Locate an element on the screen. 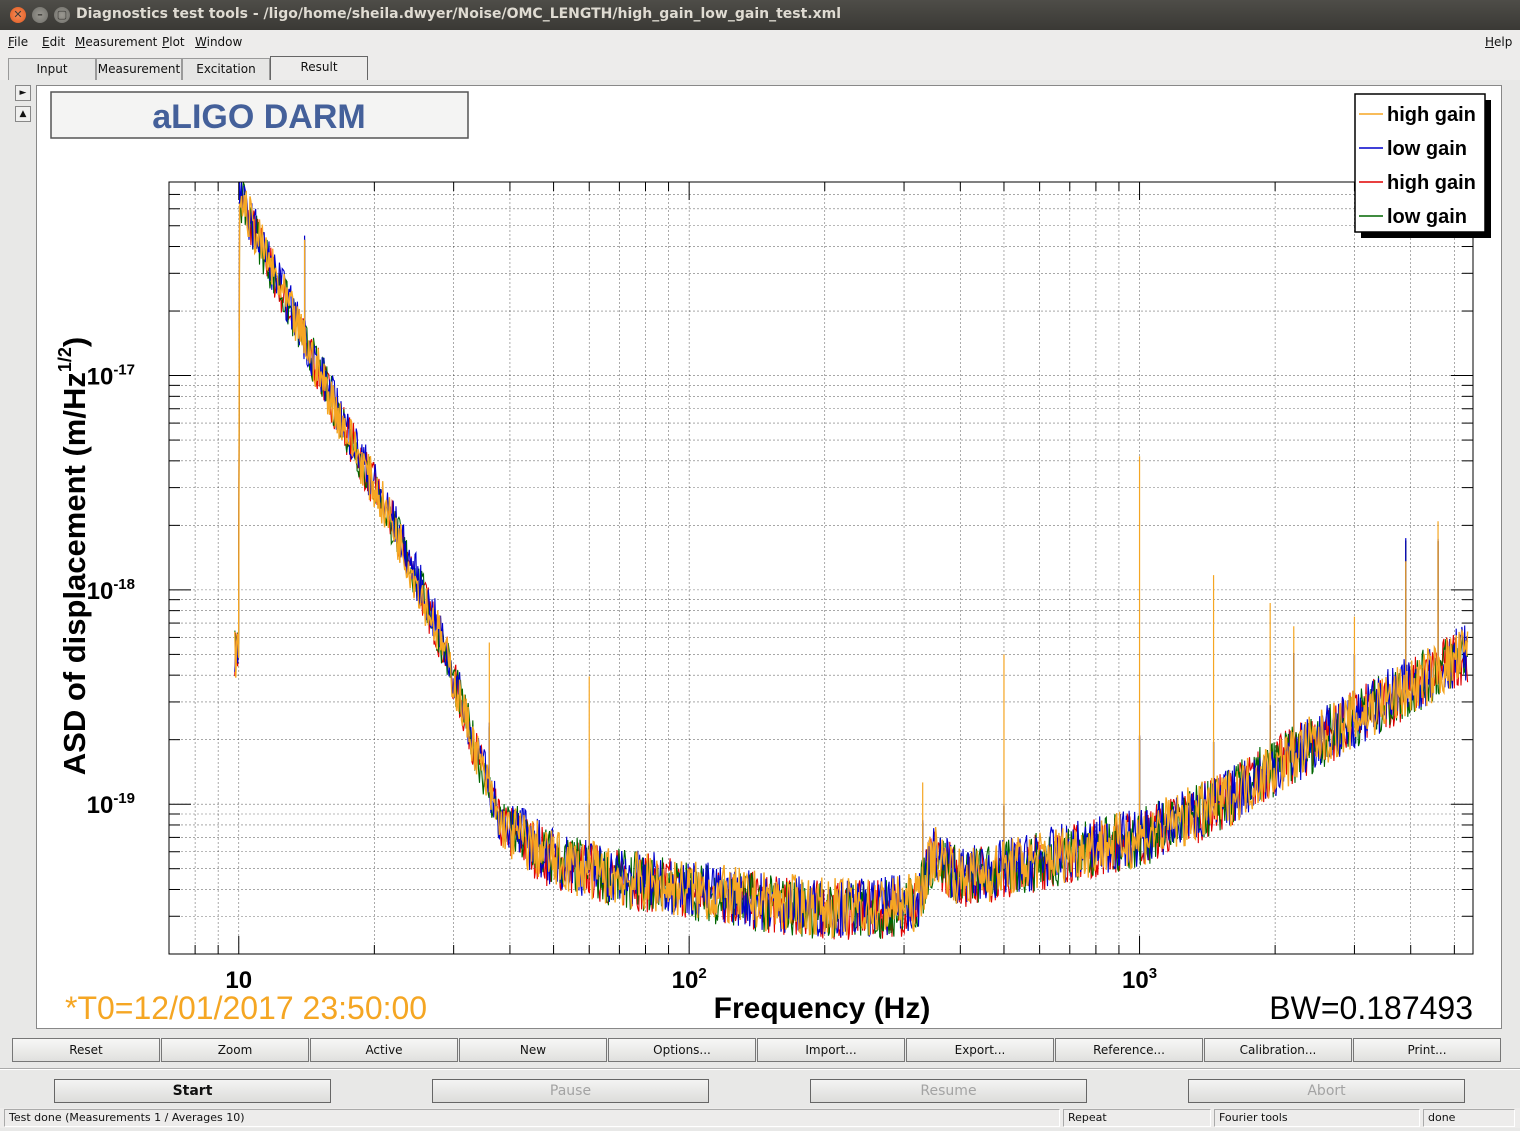 The height and width of the screenshot is (1131, 1520). tab-bar: Input Measurement Excitation Result is located at coordinates (760, 67).